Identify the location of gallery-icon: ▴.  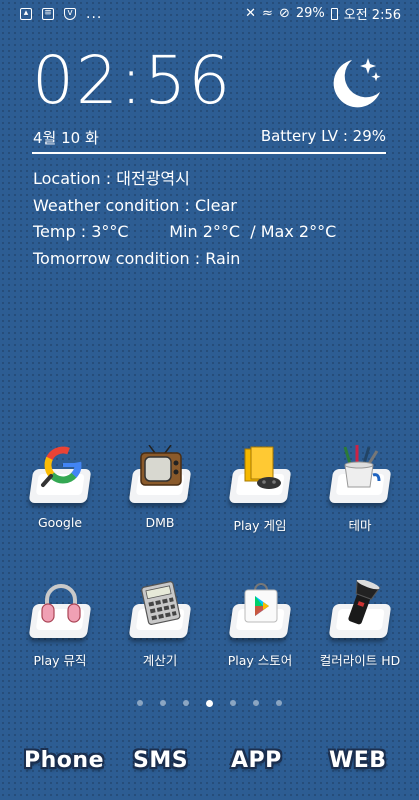
(26, 14).